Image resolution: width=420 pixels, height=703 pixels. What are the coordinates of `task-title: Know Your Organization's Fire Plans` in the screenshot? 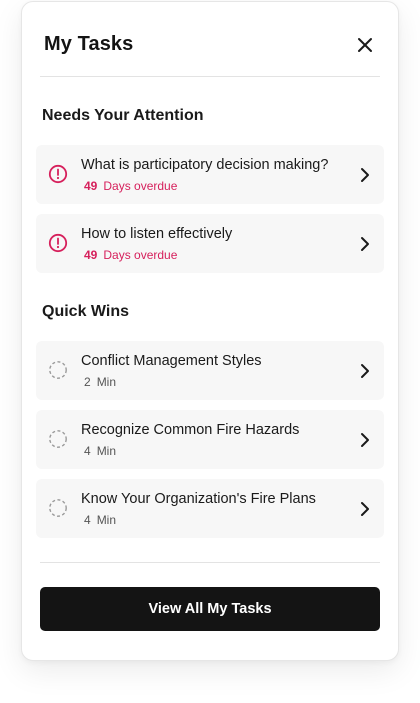 It's located at (198, 499).